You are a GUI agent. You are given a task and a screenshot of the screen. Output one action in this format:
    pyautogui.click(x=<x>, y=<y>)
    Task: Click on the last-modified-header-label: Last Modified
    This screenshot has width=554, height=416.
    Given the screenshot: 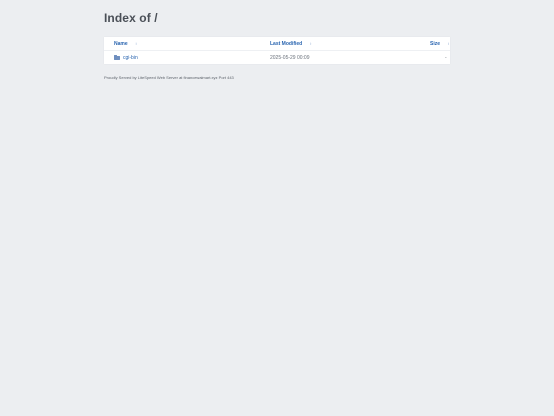 What is the action you would take?
    pyautogui.click(x=286, y=44)
    